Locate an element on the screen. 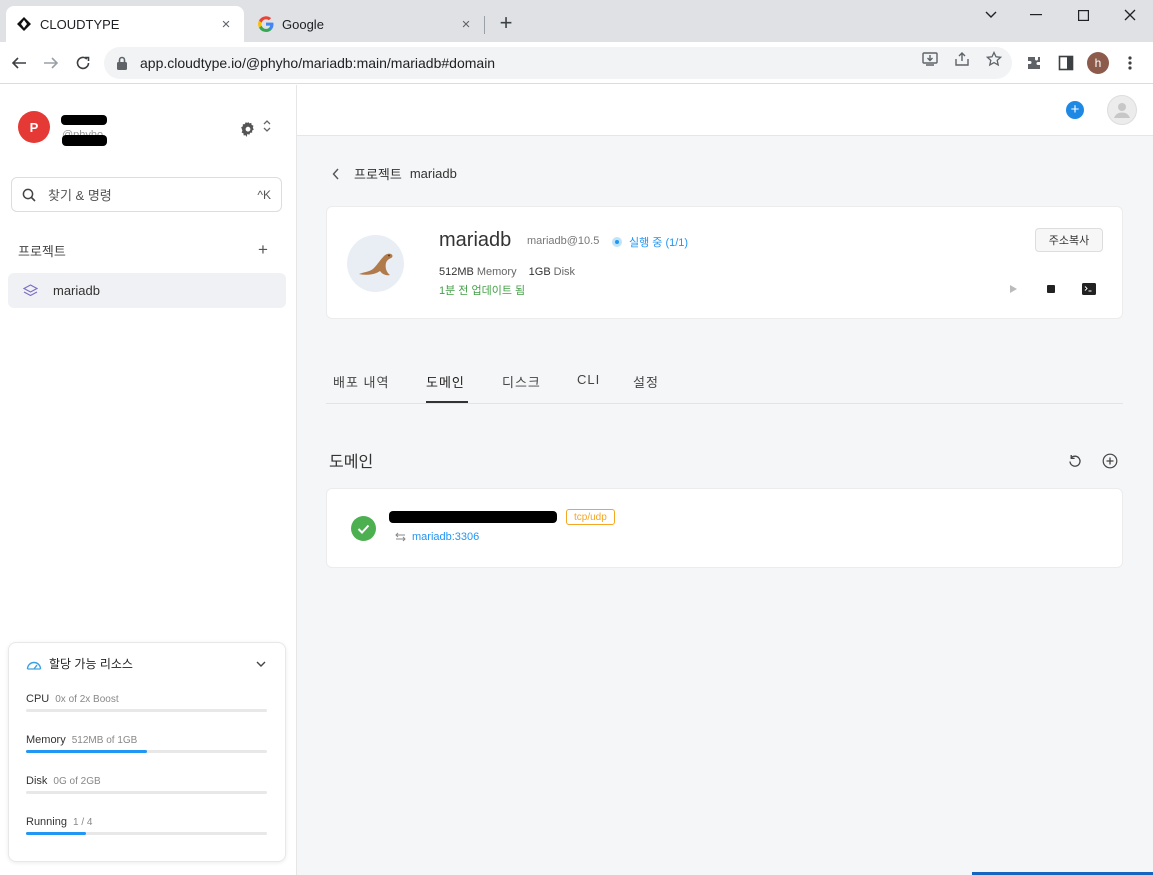 The image size is (1153, 875). resource-progress-fill is located at coordinates (86, 751).